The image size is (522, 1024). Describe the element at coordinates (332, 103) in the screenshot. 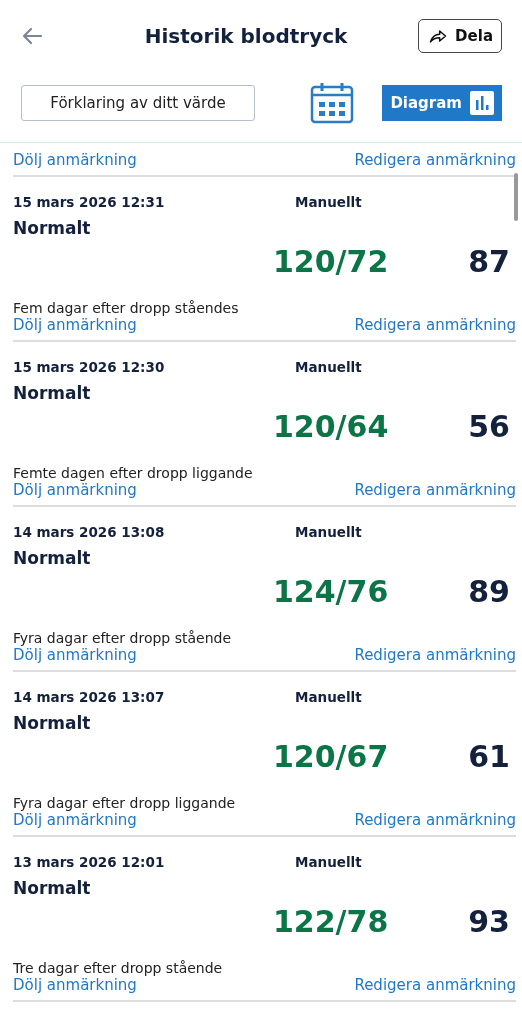

I see `calendar-icon` at that location.